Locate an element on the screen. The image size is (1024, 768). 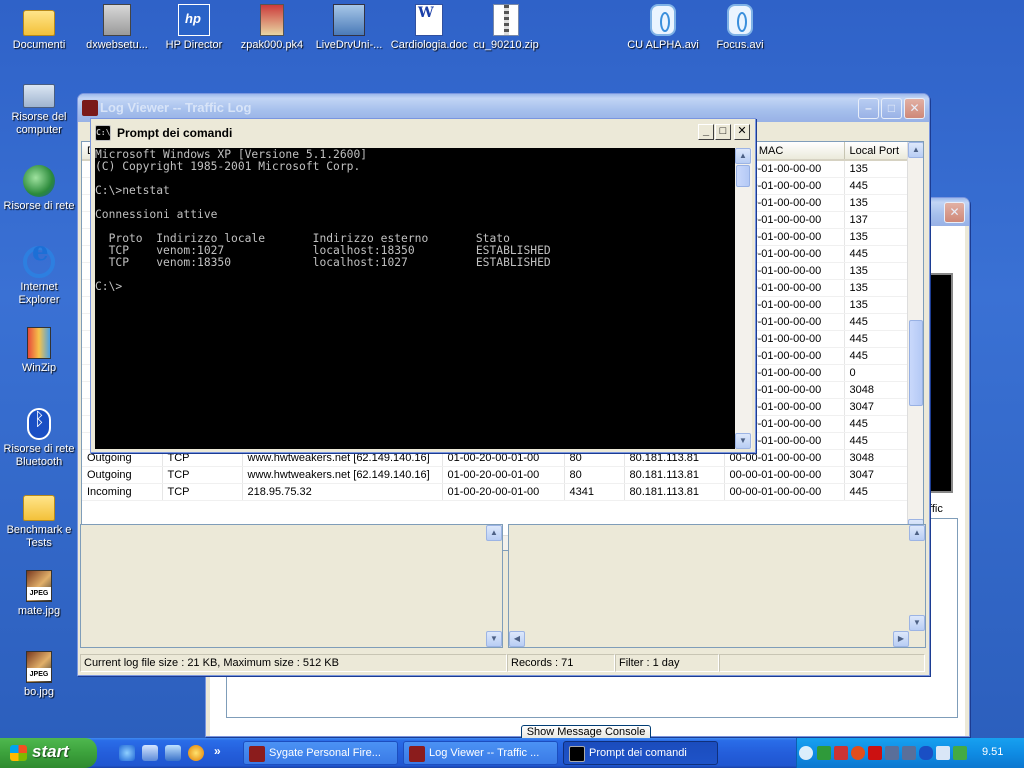
network-icon is located at coordinates (39, 181).